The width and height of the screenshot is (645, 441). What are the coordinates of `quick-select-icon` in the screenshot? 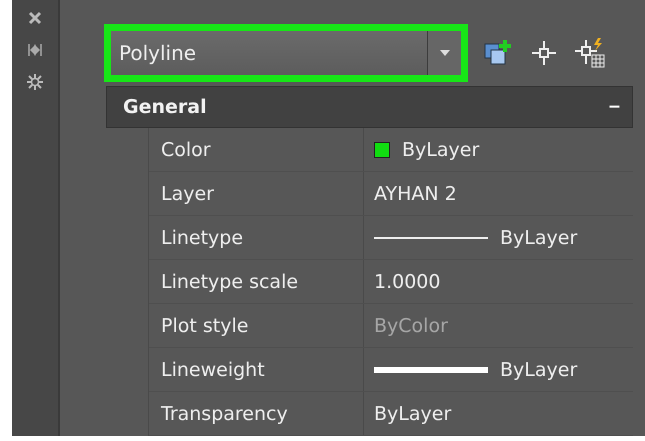 It's located at (590, 52).